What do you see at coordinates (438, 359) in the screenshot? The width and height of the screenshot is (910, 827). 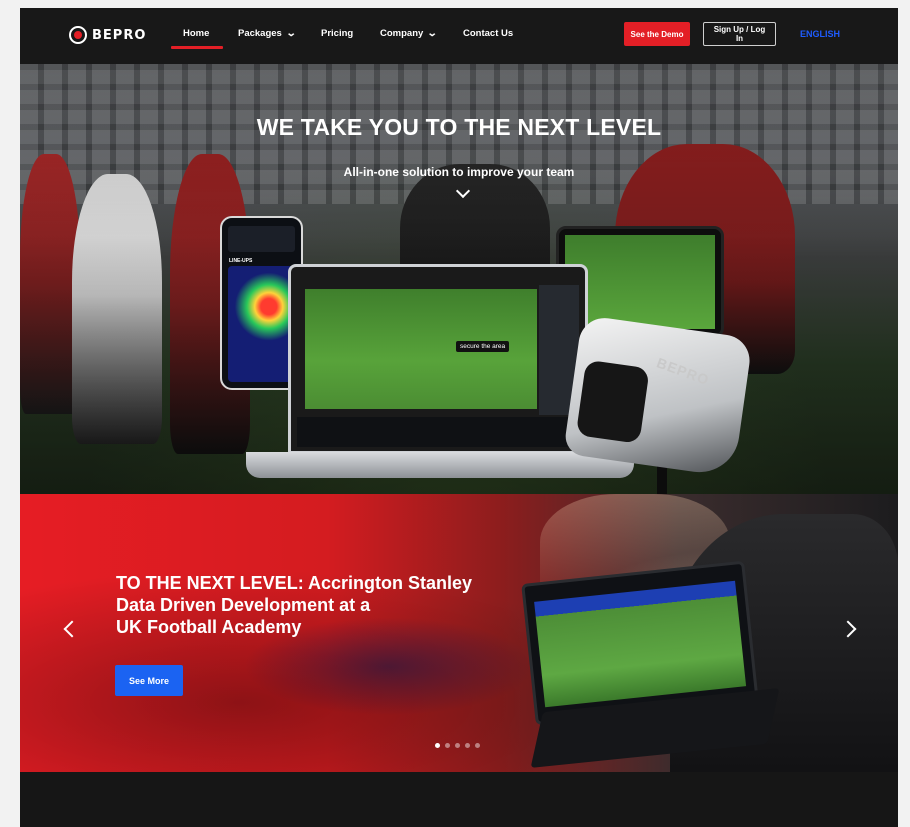 I see `laptop-mockup` at bounding box center [438, 359].